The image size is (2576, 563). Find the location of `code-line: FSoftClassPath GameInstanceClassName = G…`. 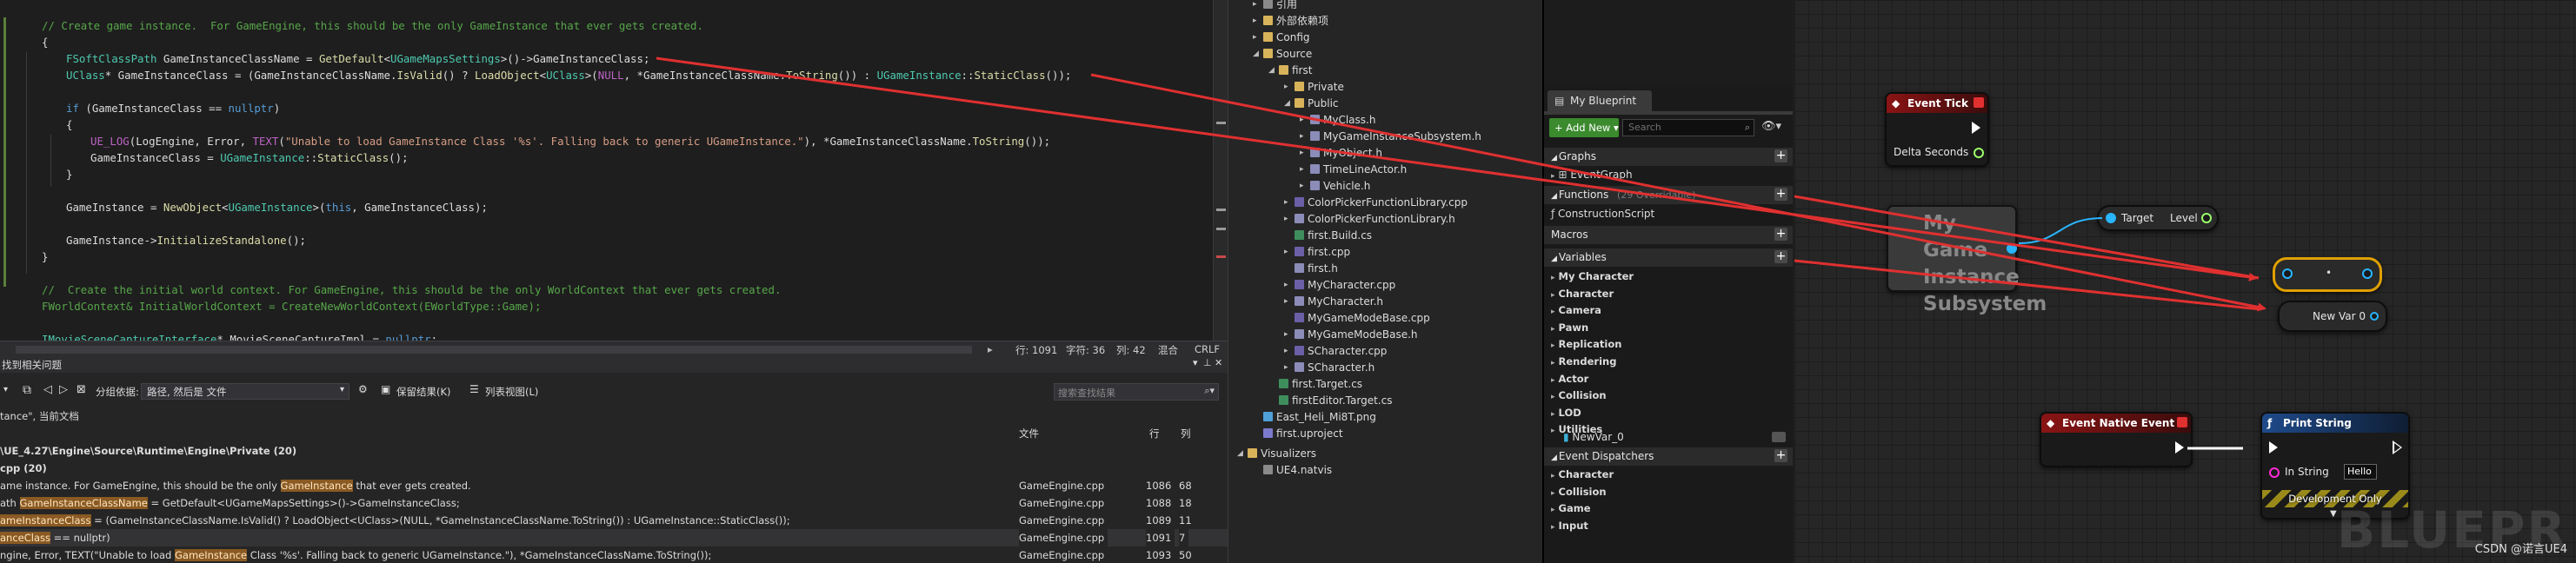

code-line: FSoftClassPath GameInstanceClassName = G… is located at coordinates (357, 59).